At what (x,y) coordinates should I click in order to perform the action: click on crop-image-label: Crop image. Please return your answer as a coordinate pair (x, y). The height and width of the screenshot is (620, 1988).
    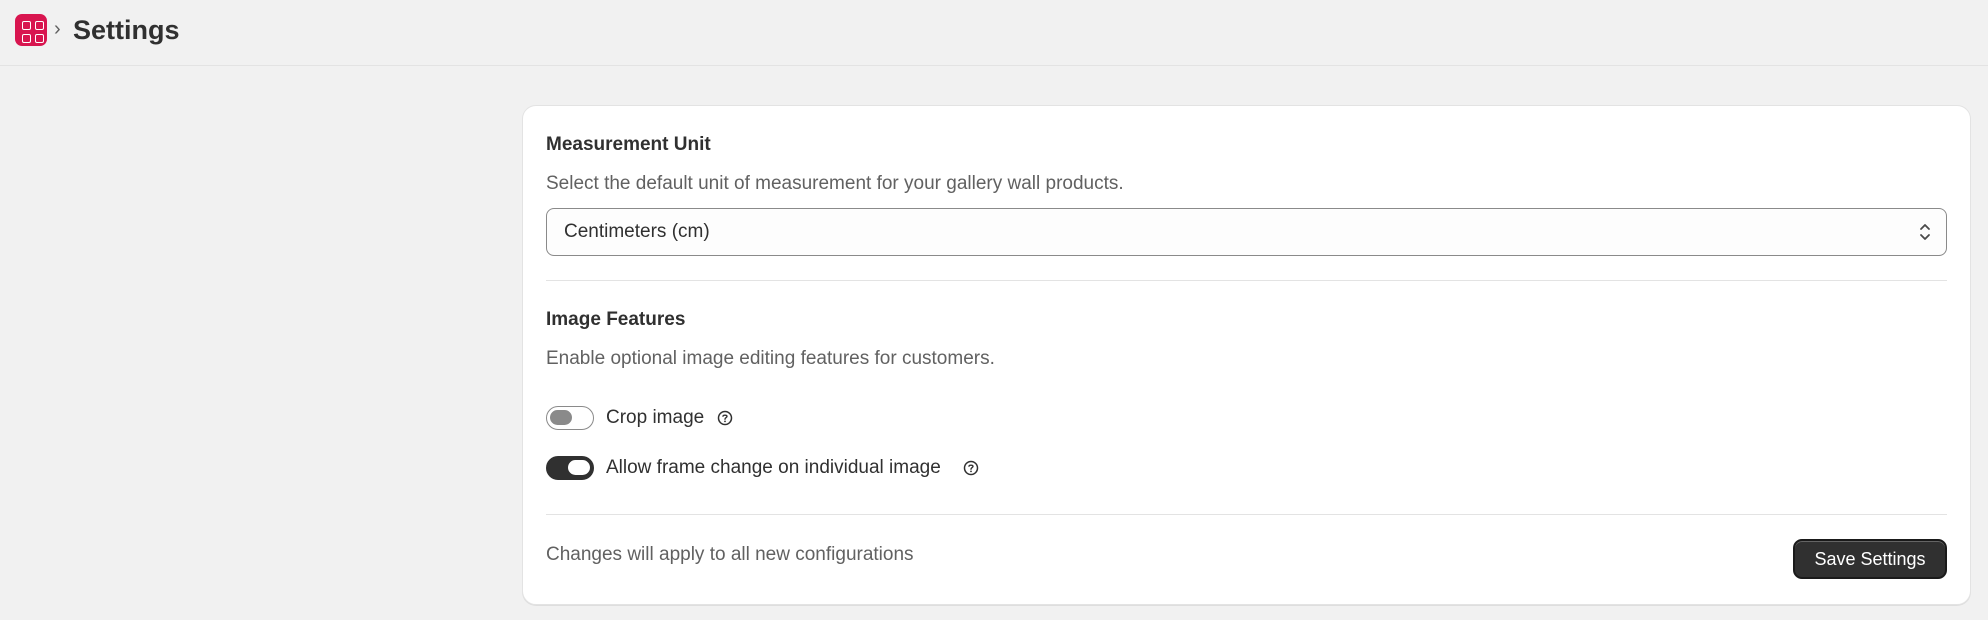
    Looking at the image, I should click on (655, 417).